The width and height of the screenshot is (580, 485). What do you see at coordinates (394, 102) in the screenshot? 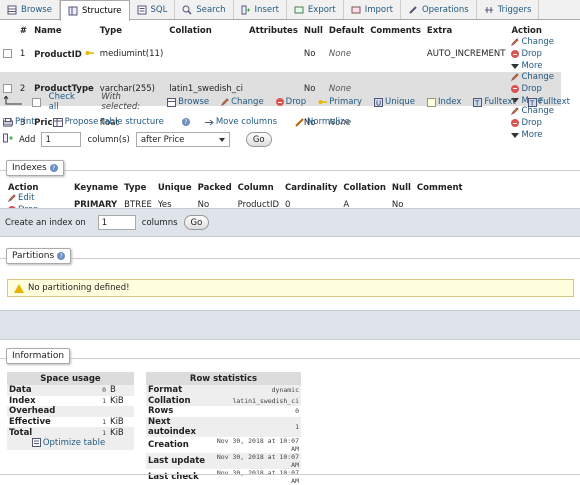
I see `bulk-unique-button: U Unique` at bounding box center [394, 102].